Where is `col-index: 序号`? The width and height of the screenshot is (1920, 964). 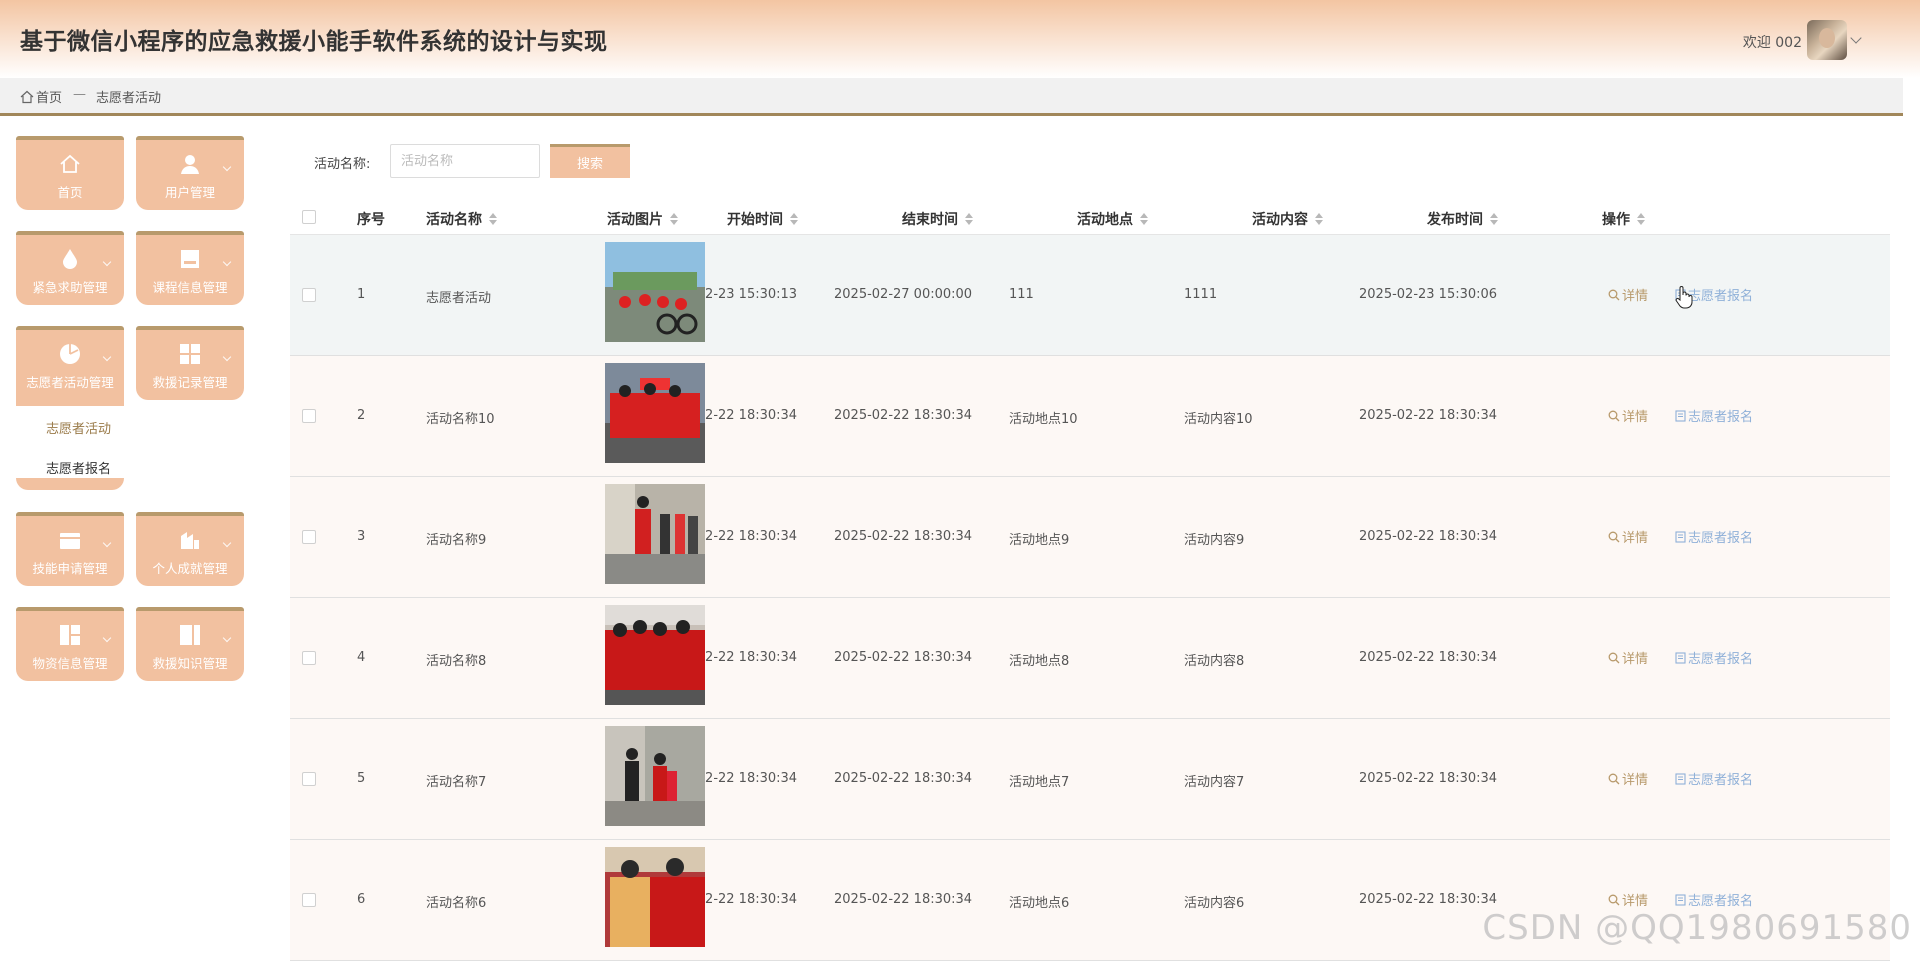
col-index: 序号 is located at coordinates (371, 220).